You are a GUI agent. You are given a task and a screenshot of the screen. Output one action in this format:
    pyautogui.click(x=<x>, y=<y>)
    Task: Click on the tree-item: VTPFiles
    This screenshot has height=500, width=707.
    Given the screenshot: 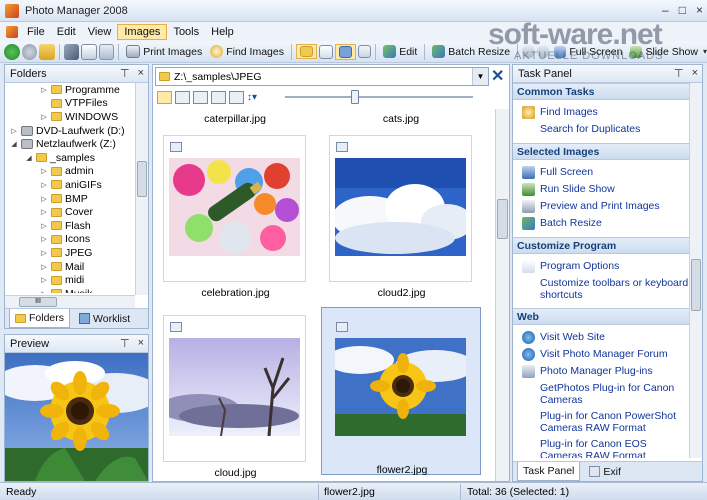 What is the action you would take?
    pyautogui.click(x=70, y=104)
    